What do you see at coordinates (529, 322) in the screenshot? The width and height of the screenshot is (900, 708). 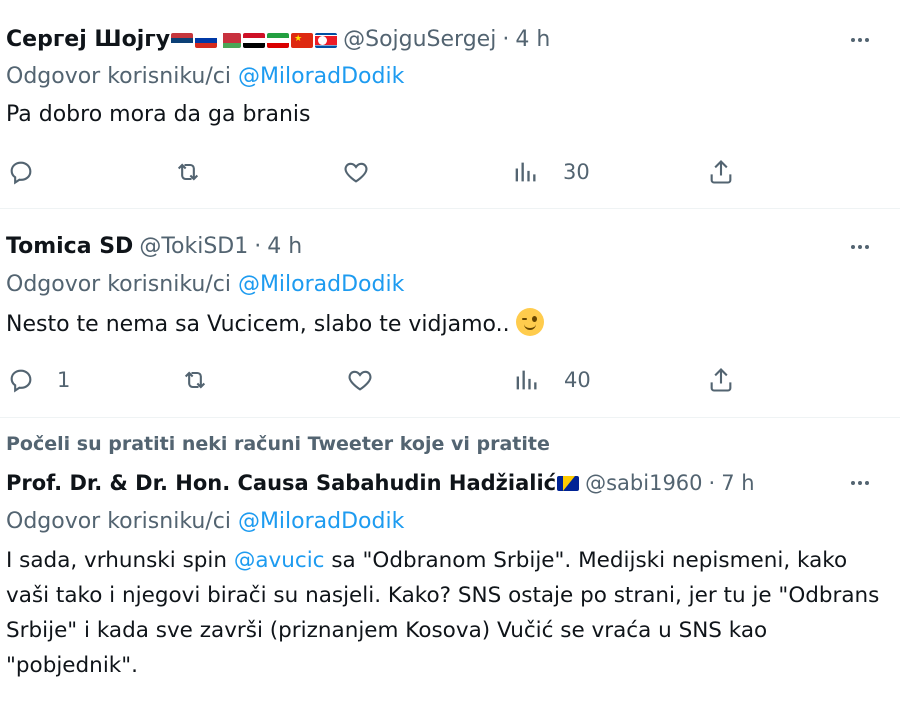 I see `winking-face-icon` at bounding box center [529, 322].